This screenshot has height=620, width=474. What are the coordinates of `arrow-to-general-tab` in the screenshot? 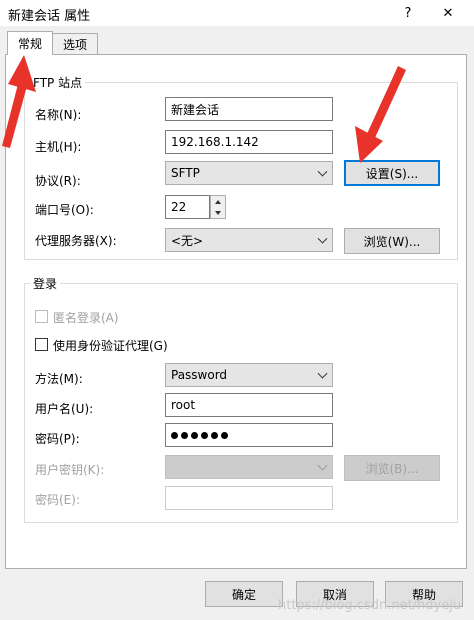 It's located at (19, 101).